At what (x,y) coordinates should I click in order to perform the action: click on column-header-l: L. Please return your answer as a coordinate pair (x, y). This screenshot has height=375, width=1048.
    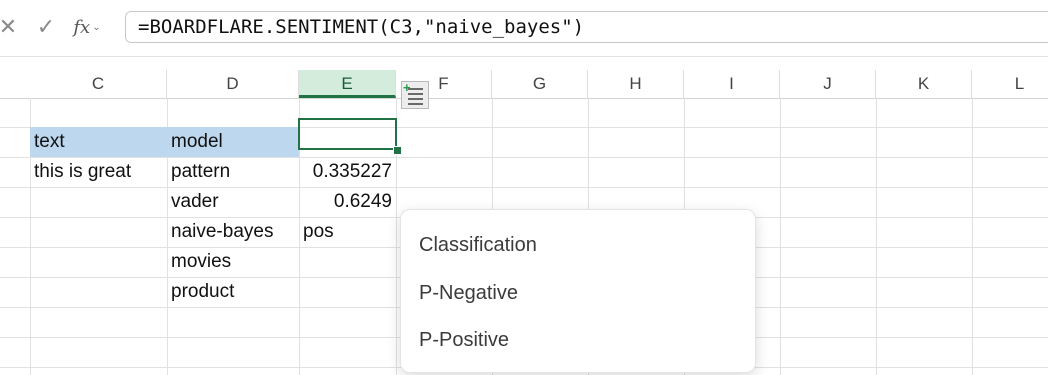
    Looking at the image, I should click on (1010, 84).